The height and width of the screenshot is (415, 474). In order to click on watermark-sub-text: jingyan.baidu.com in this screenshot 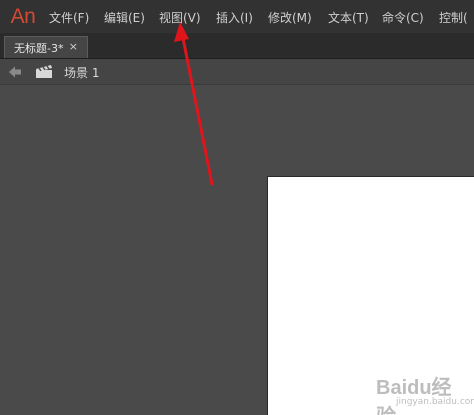, I will do `click(435, 402)`.